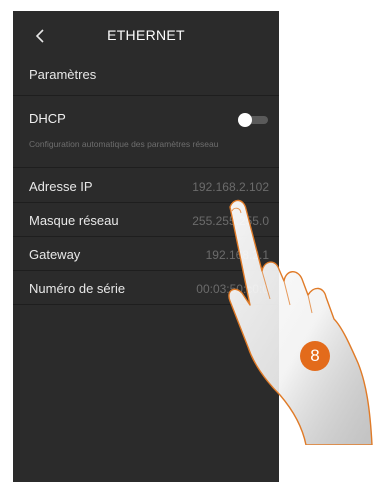 This screenshot has width=374, height=482. I want to click on field-value: 192.168.2.102, so click(230, 187).